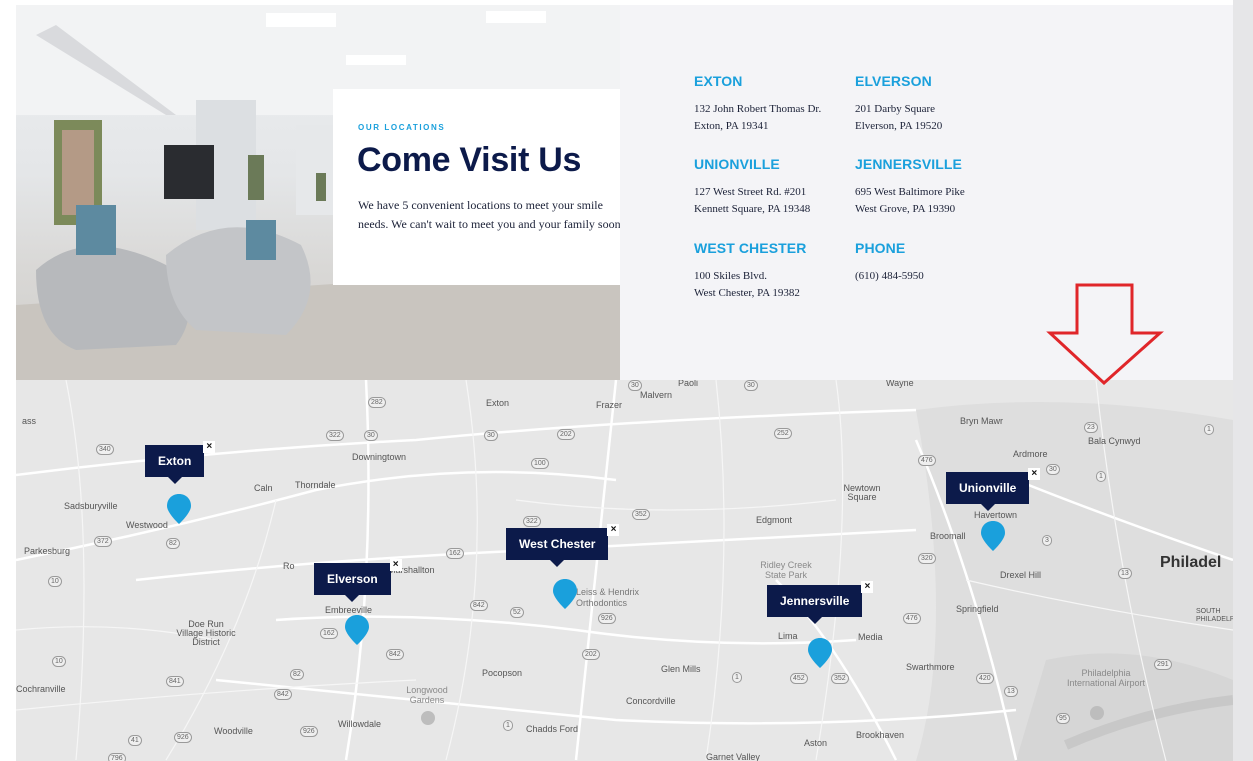  What do you see at coordinates (557, 544) in the screenshot?
I see `tooltip-label: West Chester` at bounding box center [557, 544].